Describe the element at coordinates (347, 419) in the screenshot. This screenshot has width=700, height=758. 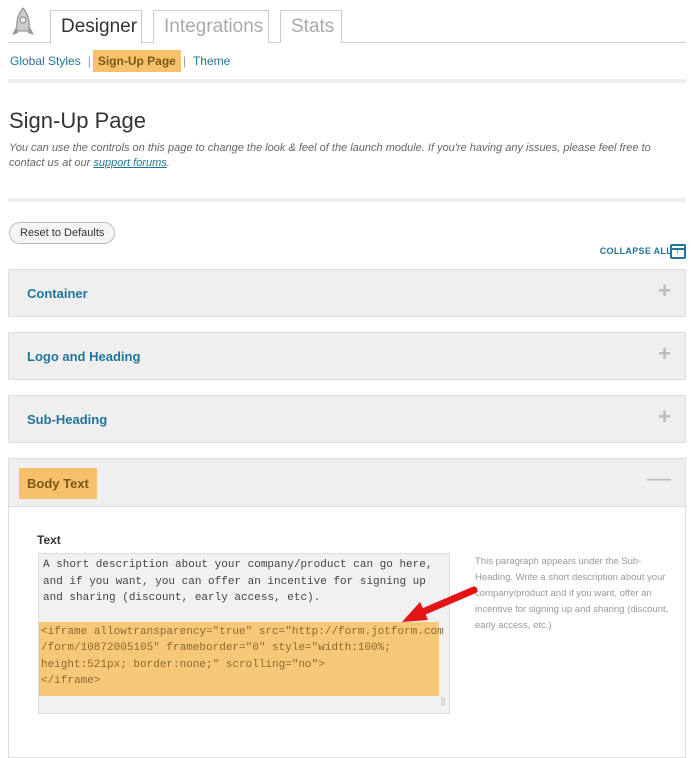
I see `panel-sub-heading: Sub-Heading +` at that location.